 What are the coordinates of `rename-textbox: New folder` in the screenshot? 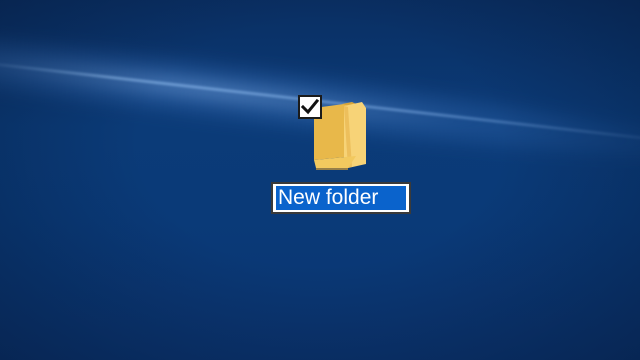 It's located at (341, 198).